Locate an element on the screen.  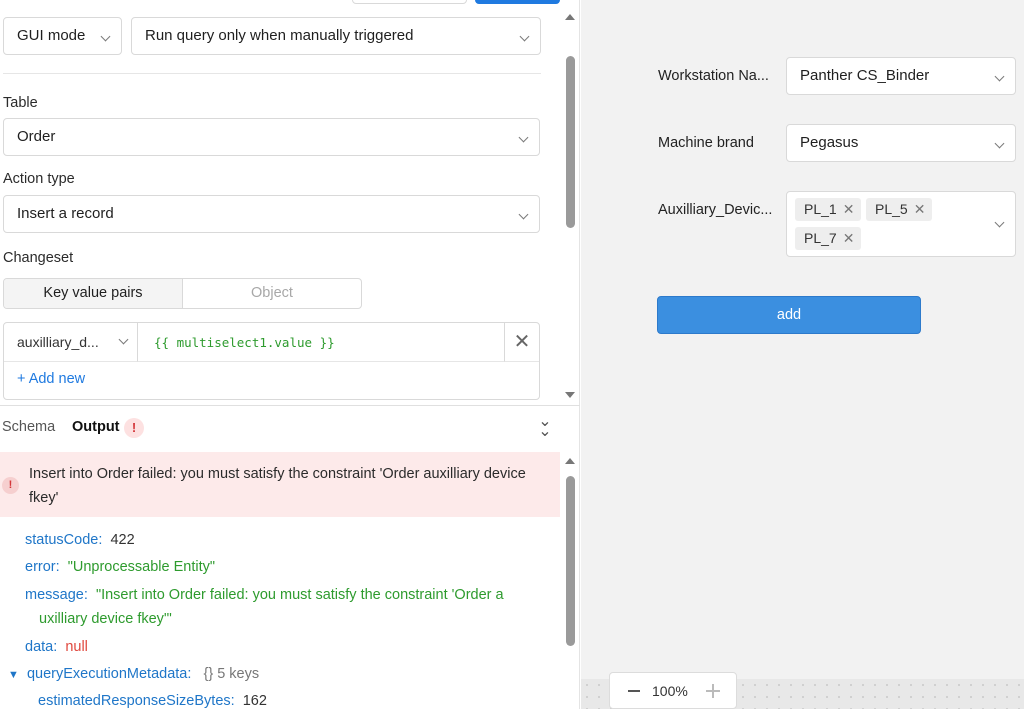
trigger-select-value: Run query only when manually triggered is located at coordinates (279, 35).